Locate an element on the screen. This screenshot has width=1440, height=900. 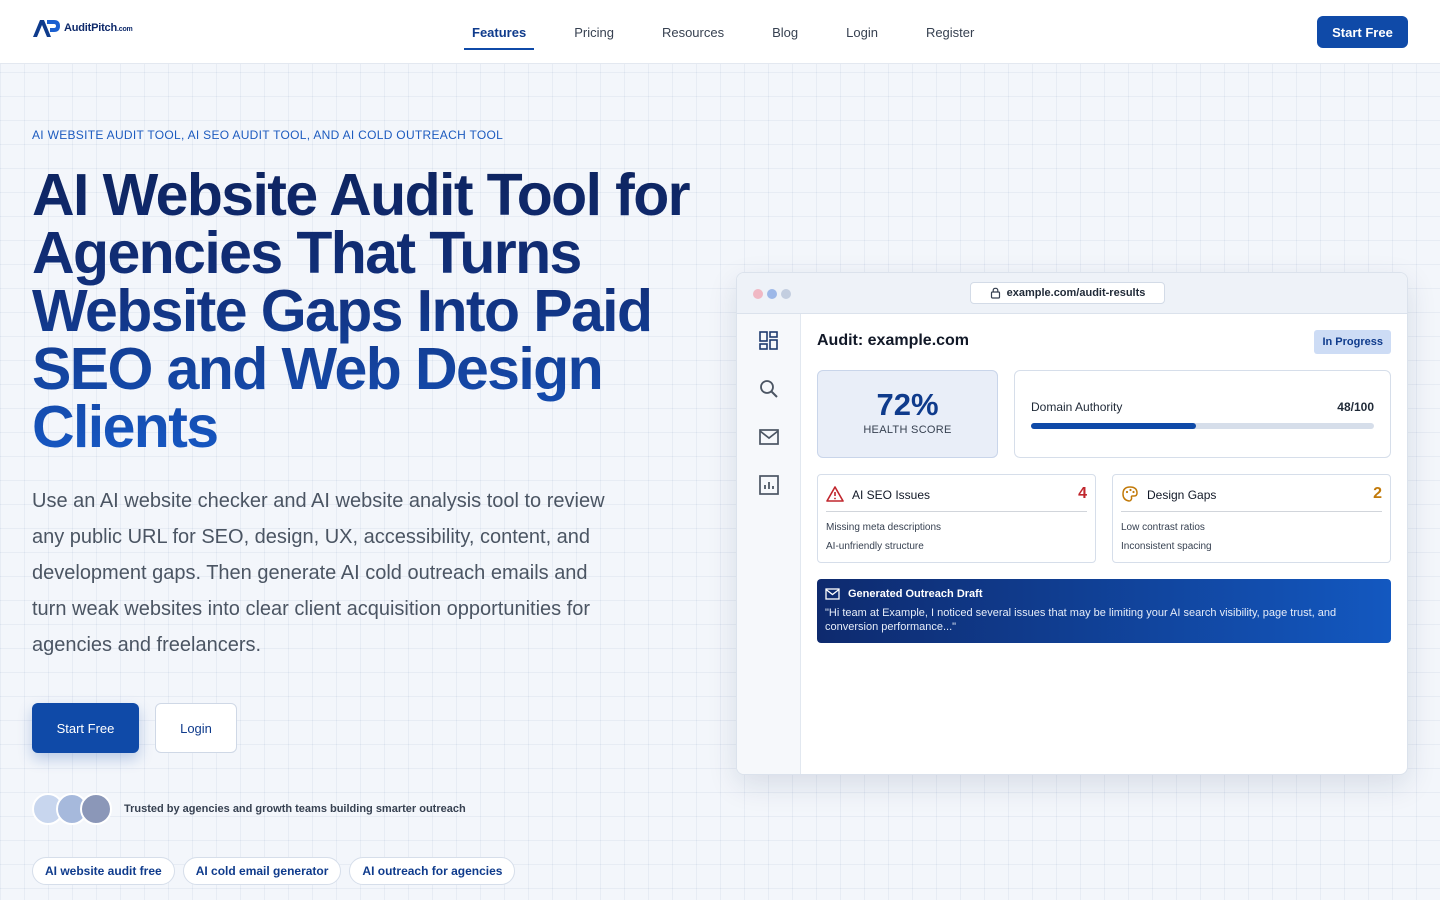
outreach-draft-header: Generated Outreach Draft is located at coordinates (903, 594).